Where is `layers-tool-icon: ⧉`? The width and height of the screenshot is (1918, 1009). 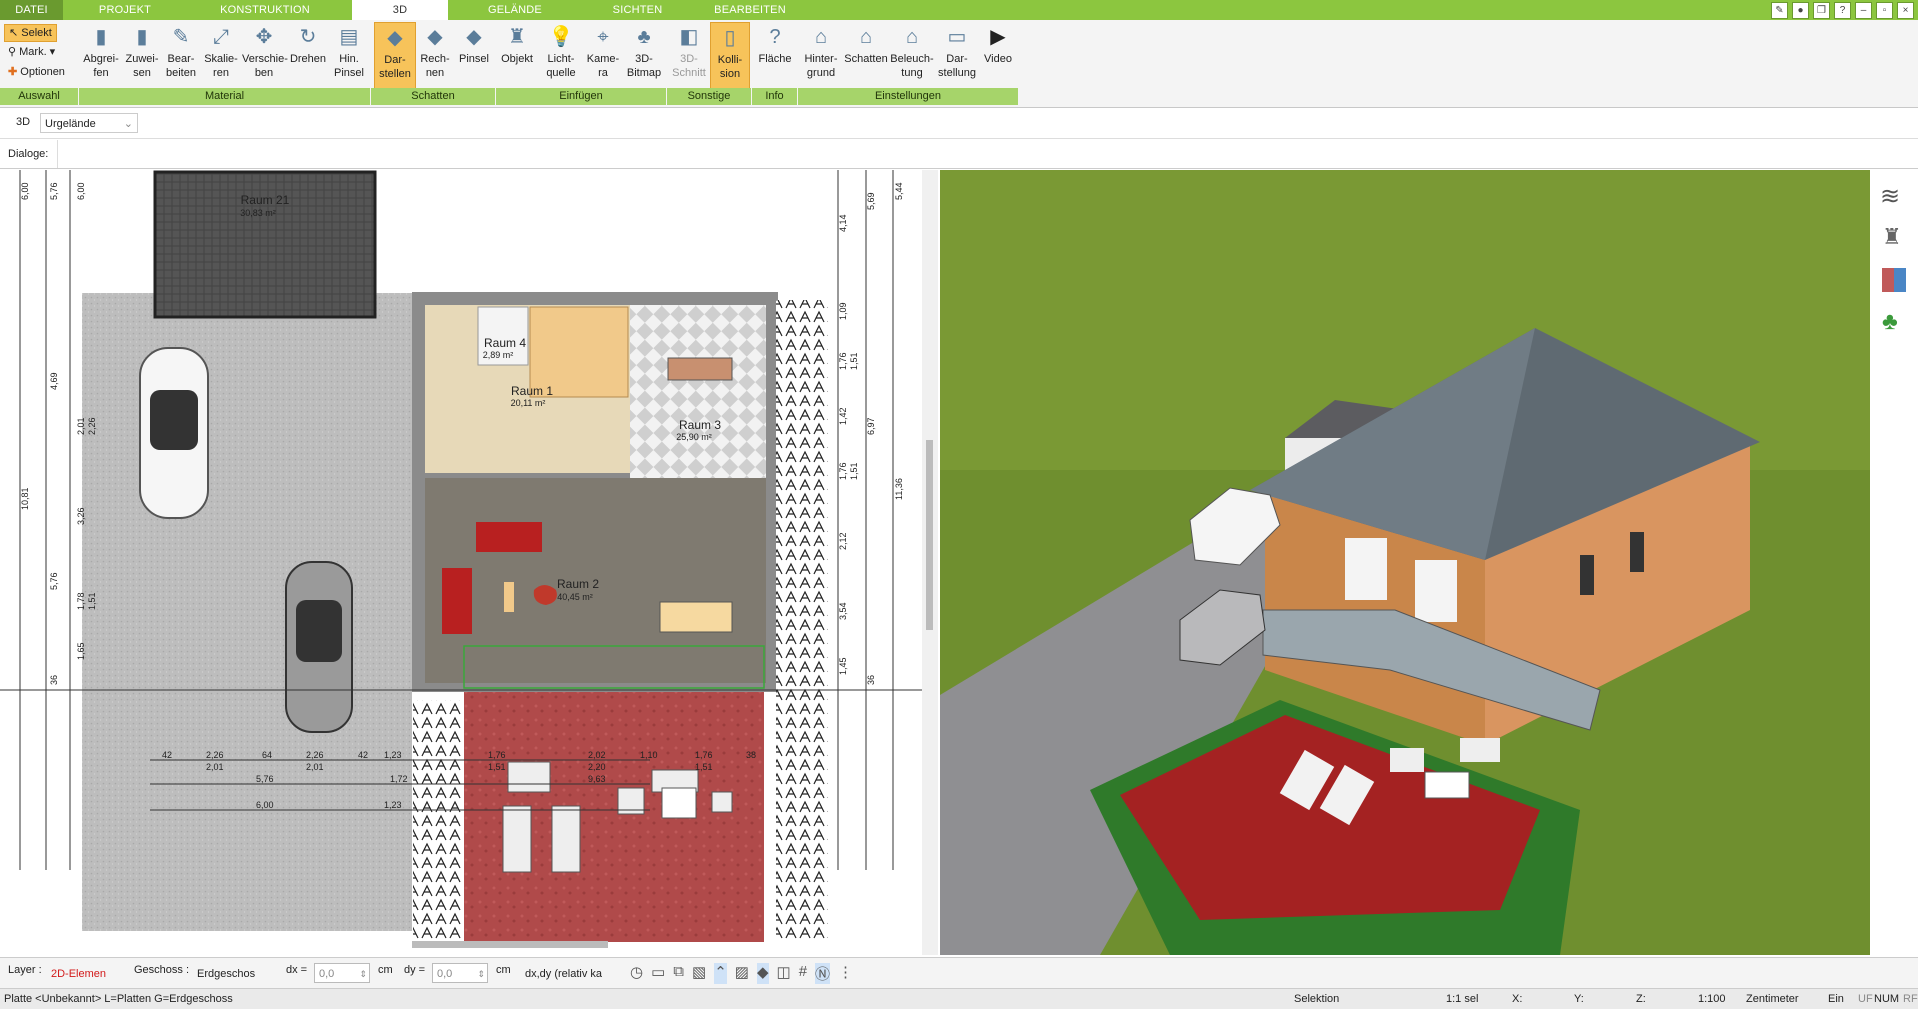 layers-tool-icon: ⧉ is located at coordinates (678, 973).